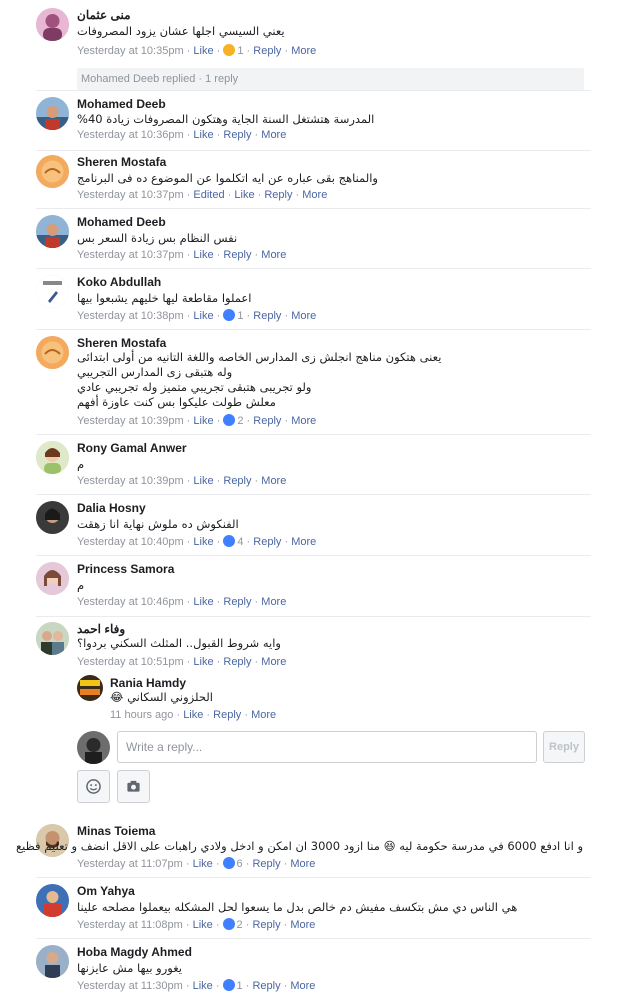 The image size is (640, 993). Describe the element at coordinates (330, 79) in the screenshot. I see `replies-summary: Mohamed Deeb replied · 1 reply` at that location.